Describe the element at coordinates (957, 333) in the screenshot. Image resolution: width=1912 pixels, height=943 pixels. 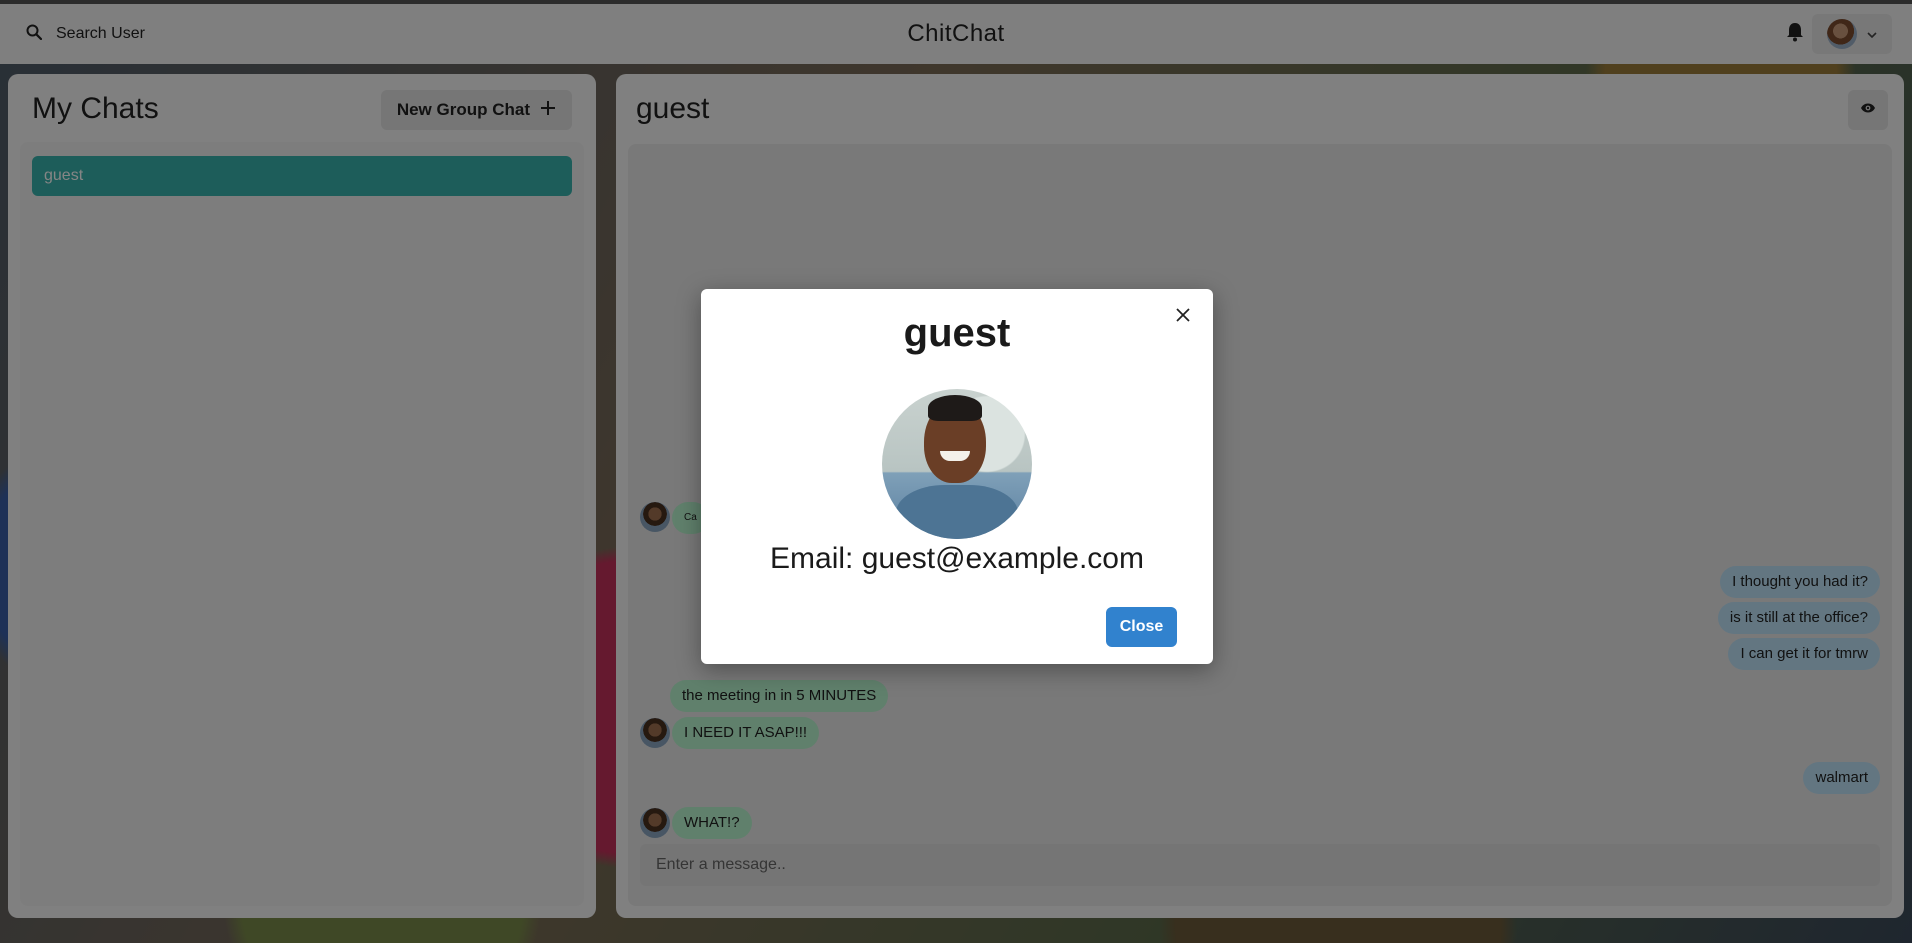
I see `modal-title: guest` at that location.